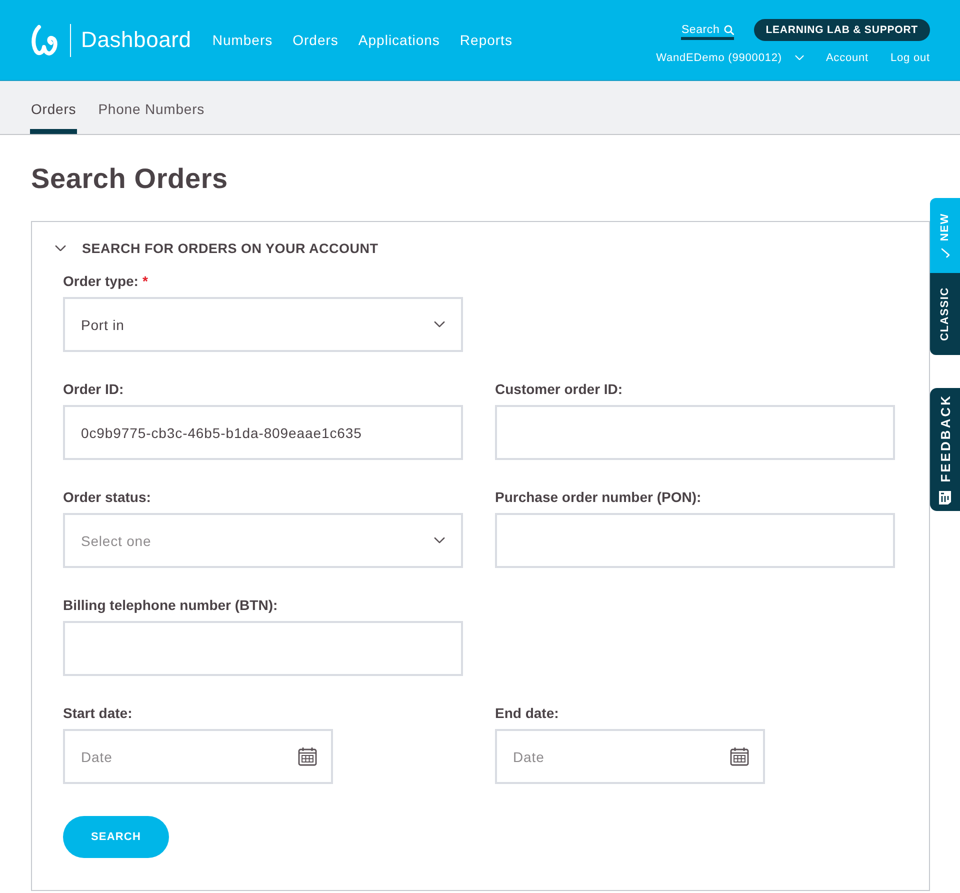  Describe the element at coordinates (945, 235) in the screenshot. I see `view-switch-tab: NEW` at that location.